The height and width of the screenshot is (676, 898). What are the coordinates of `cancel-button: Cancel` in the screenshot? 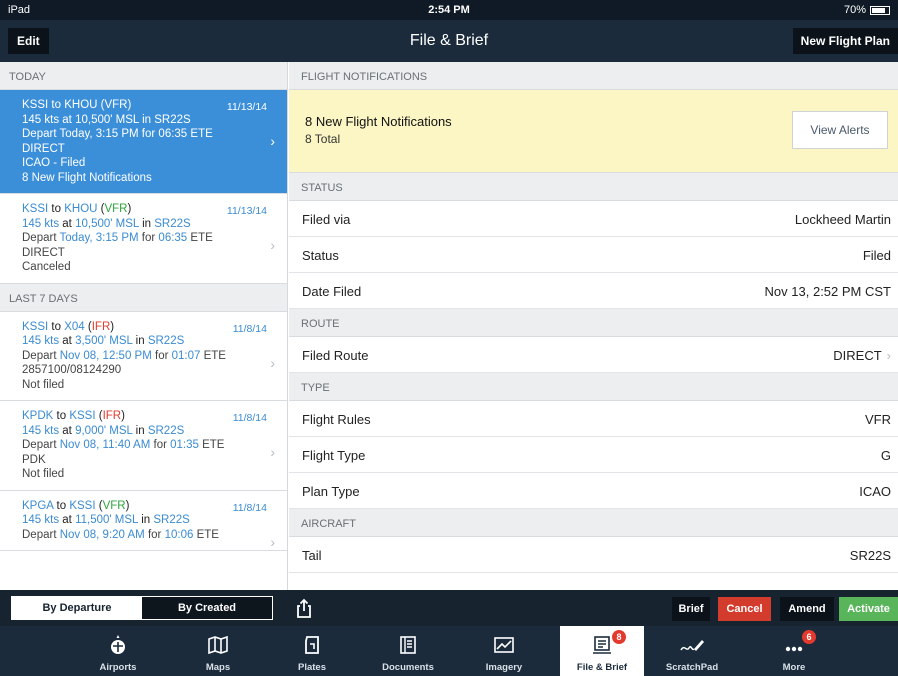 It's located at (744, 609).